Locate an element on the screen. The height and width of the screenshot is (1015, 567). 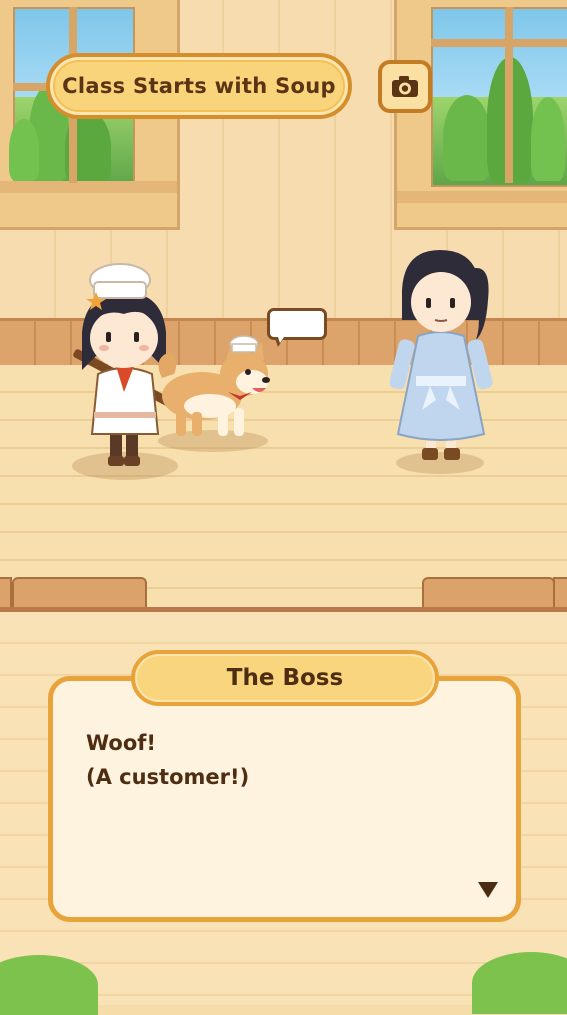
speech-bubble-tail-inner is located at coordinates (281, 338).